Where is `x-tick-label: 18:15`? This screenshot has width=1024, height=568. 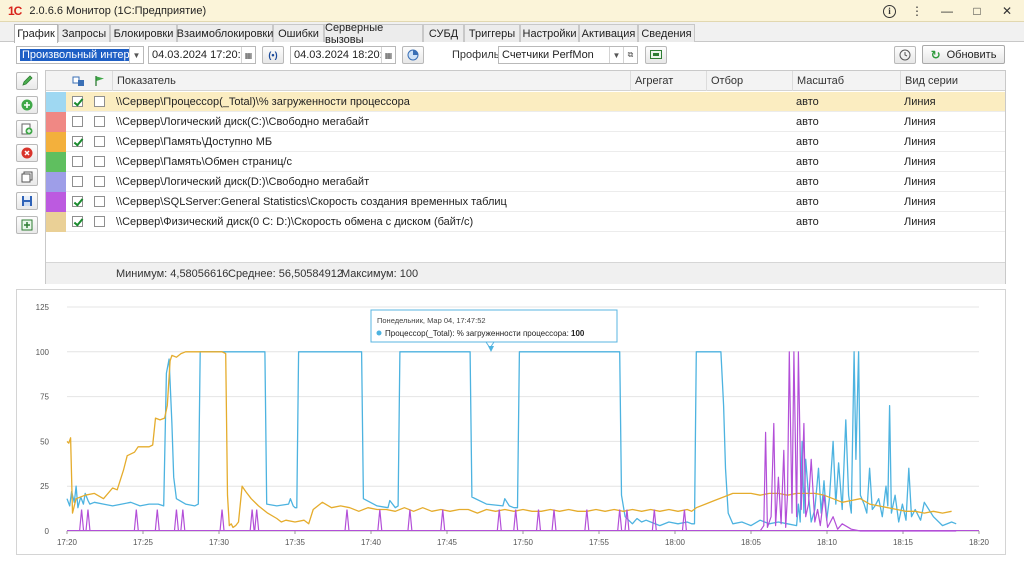
x-tick-label: 18:15 is located at coordinates (903, 542).